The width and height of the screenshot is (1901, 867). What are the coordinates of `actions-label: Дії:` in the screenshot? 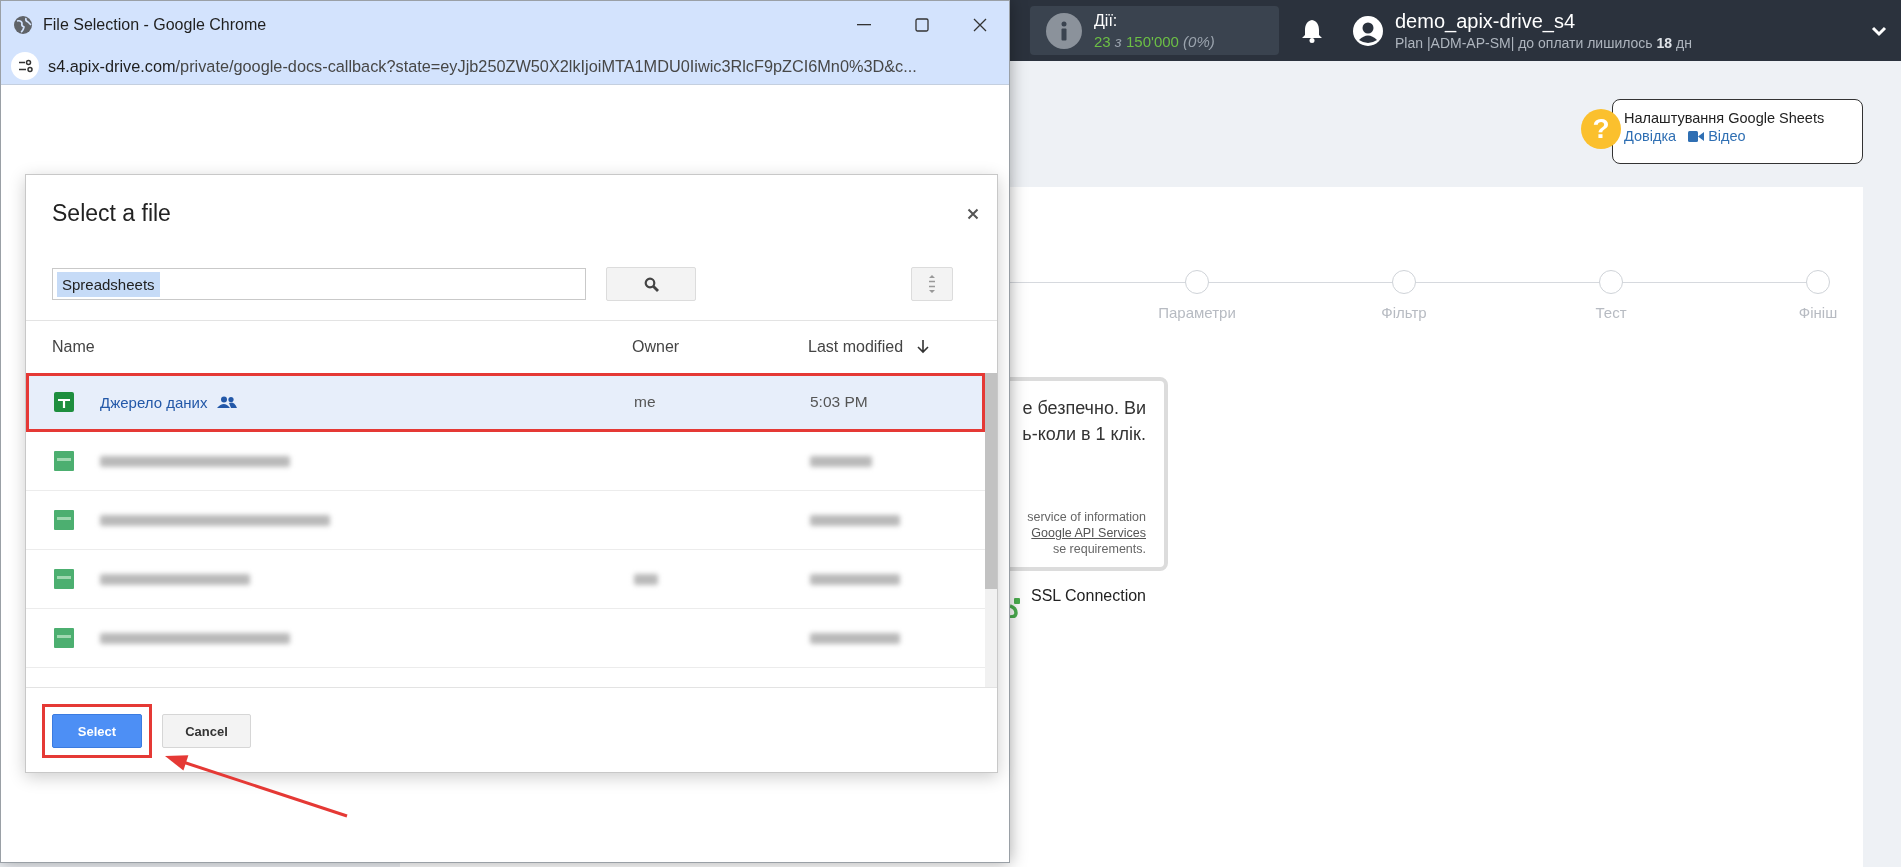 It's located at (1106, 20).